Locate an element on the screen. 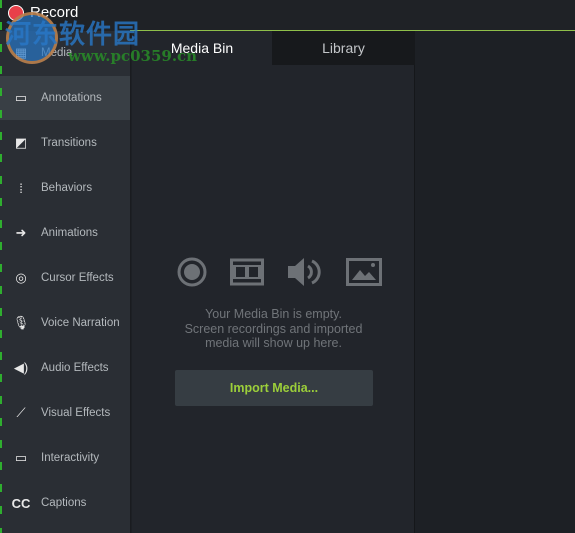  empty-line: Your Media Bin is empty. is located at coordinates (273, 314).